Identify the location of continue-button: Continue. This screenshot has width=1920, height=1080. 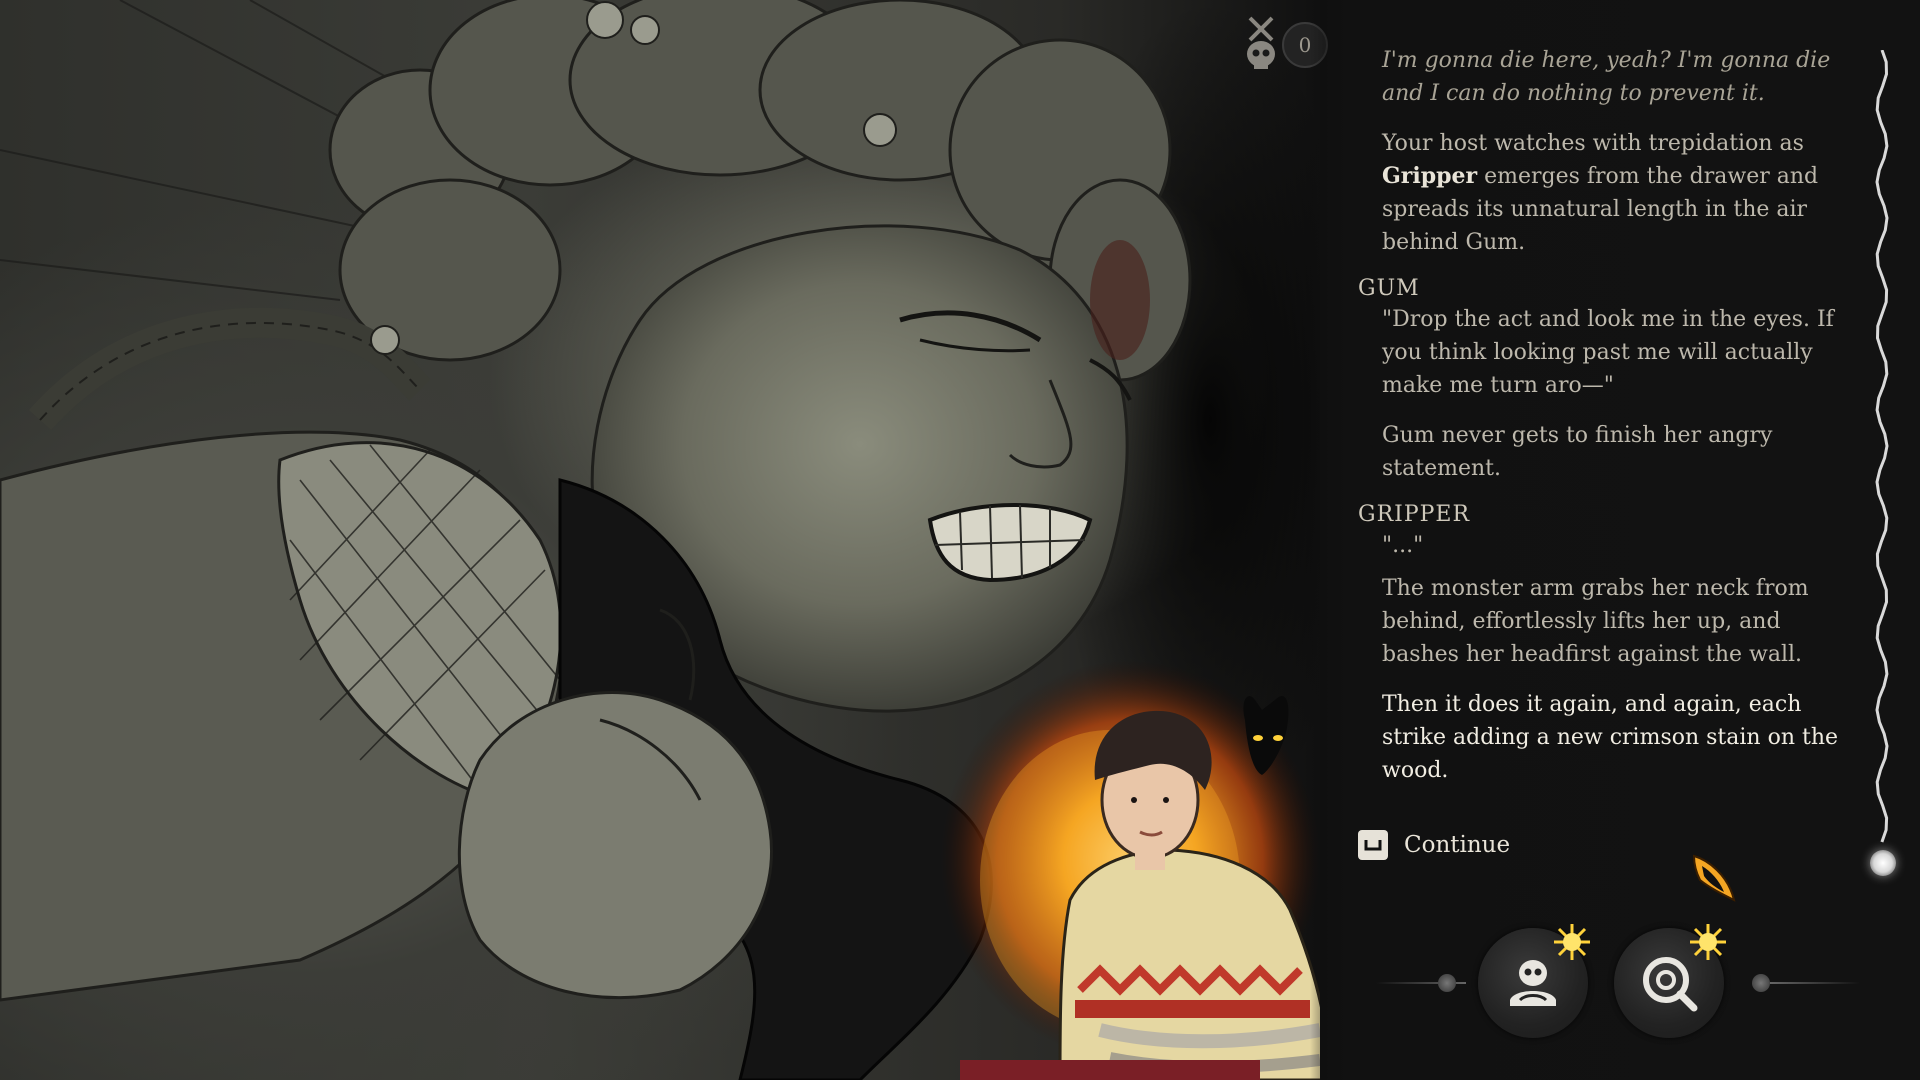
(1434, 845).